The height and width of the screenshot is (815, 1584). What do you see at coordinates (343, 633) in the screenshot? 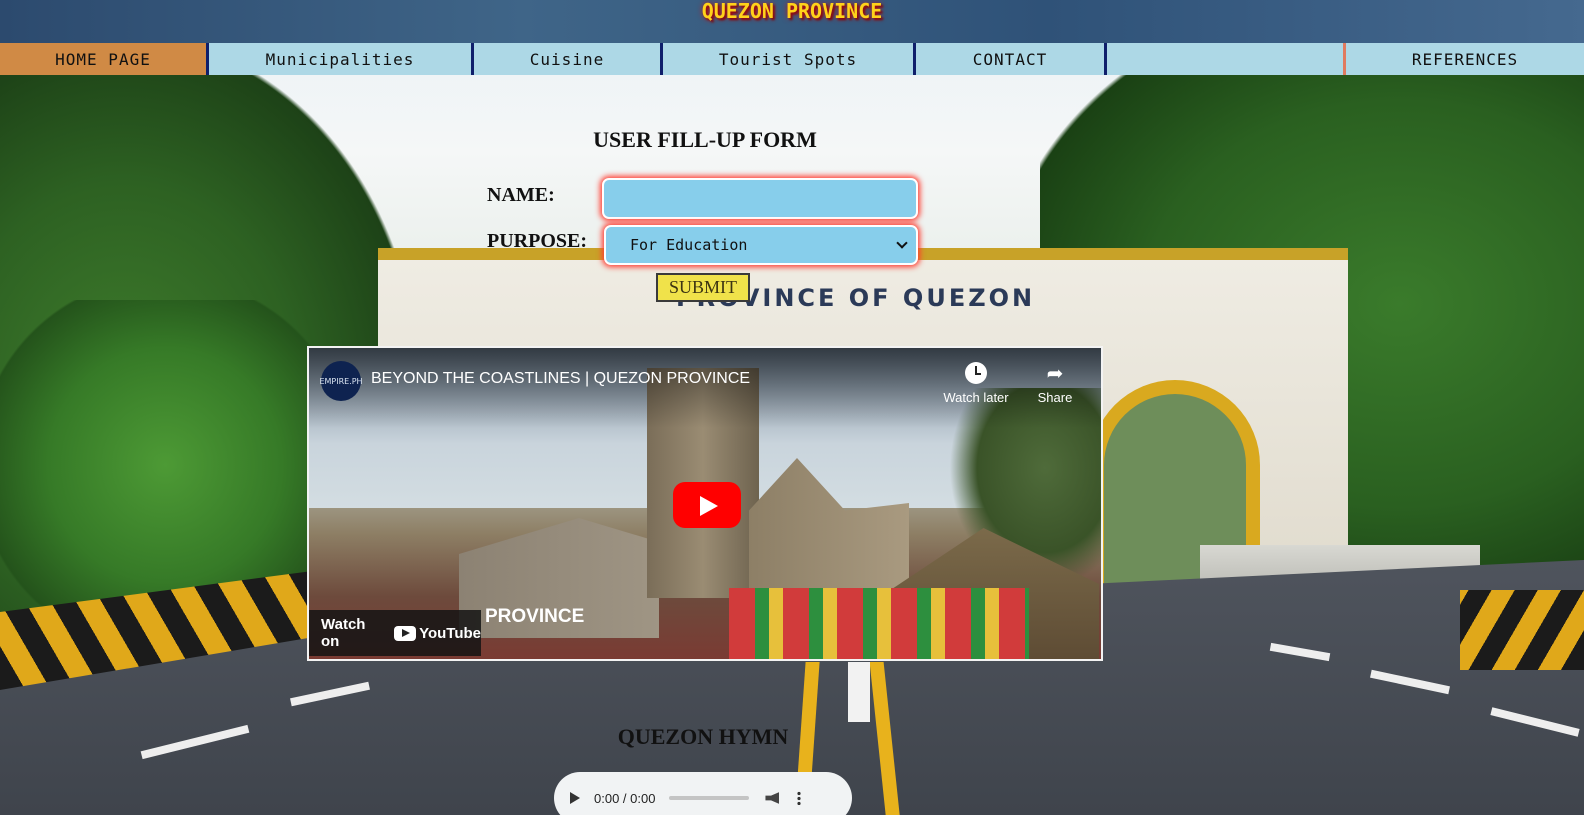
I see `watch-on-label: Watch on` at bounding box center [343, 633].